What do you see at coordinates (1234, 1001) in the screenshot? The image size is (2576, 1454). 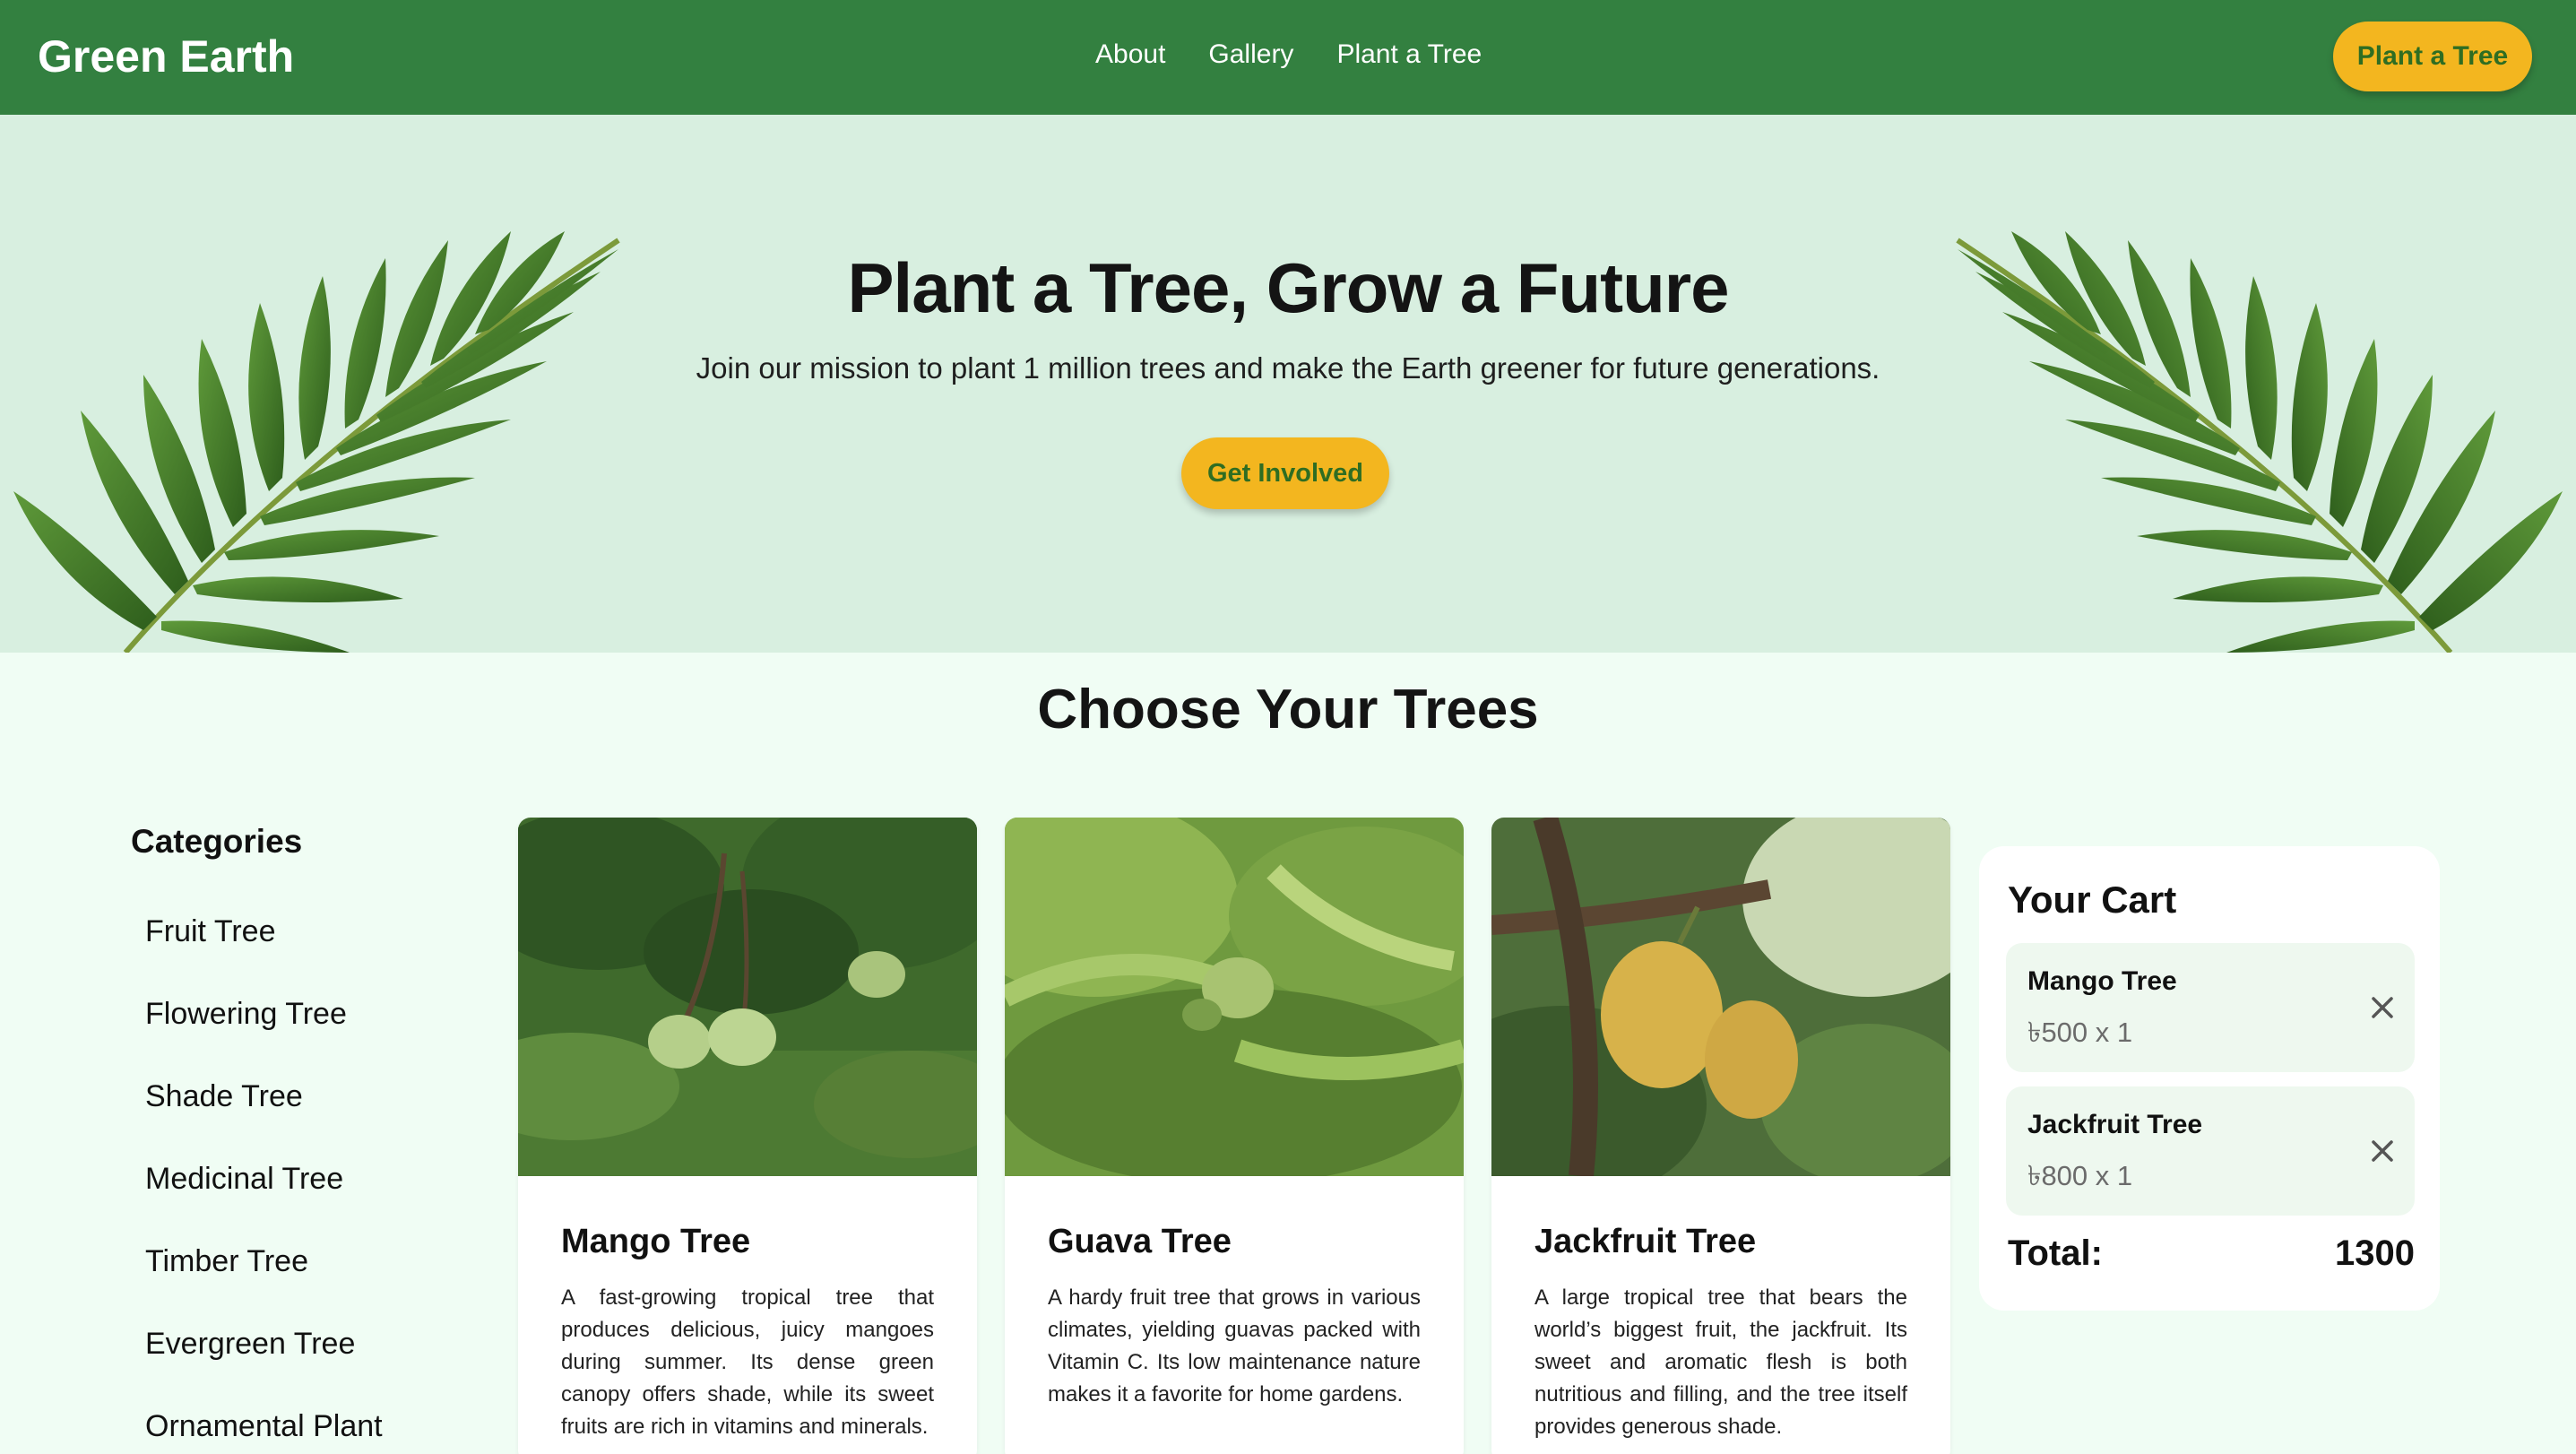 I see `guava-tree-image` at bounding box center [1234, 1001].